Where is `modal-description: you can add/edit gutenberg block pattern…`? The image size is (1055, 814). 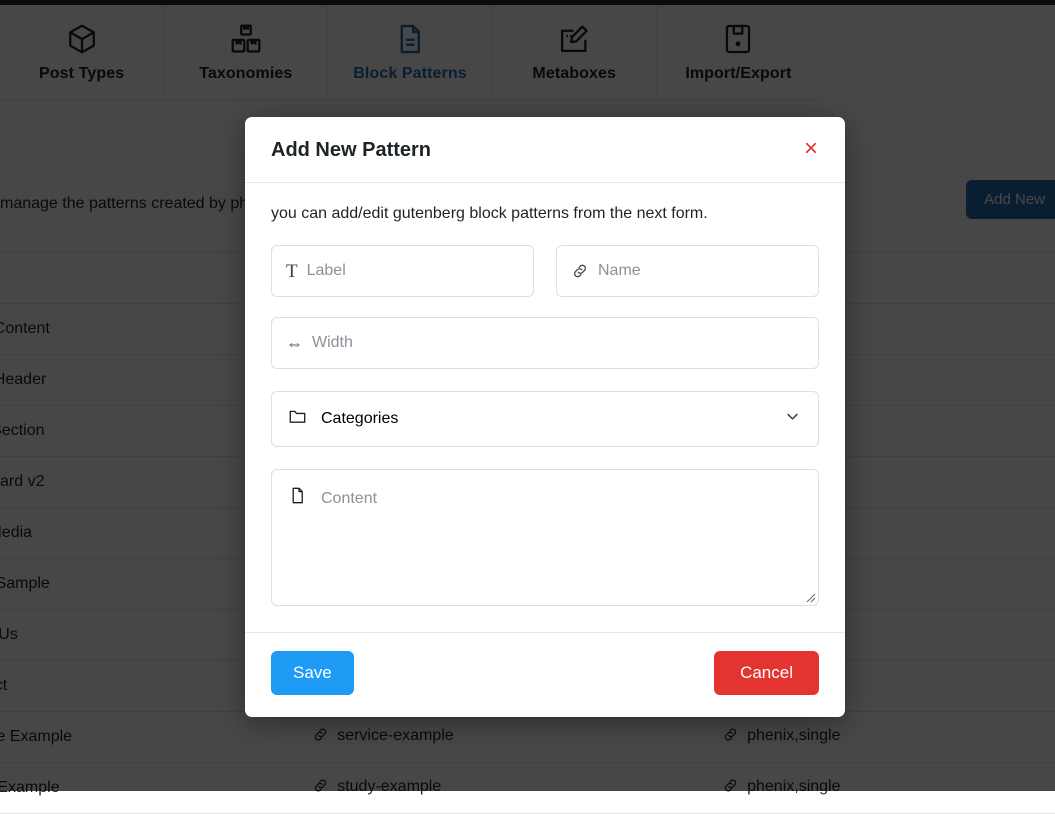
modal-description: you can add/edit gutenberg block pattern… is located at coordinates (545, 214).